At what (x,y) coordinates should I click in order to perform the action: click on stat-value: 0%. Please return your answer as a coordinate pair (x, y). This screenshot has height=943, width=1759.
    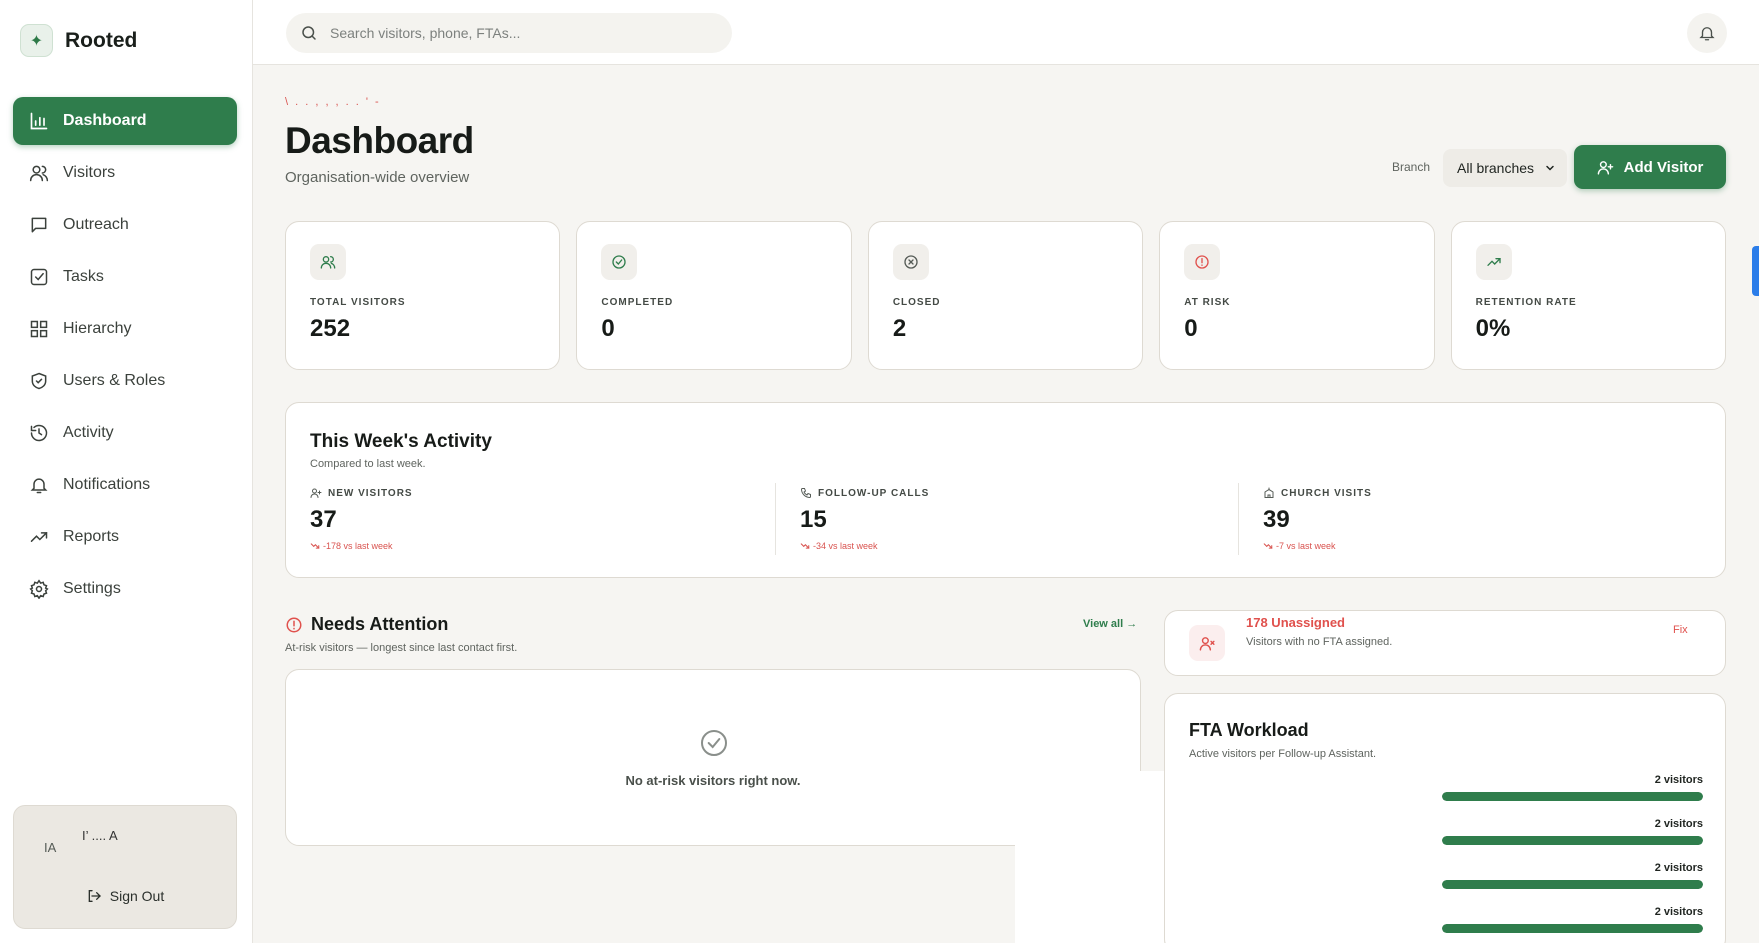
    Looking at the image, I should click on (1493, 328).